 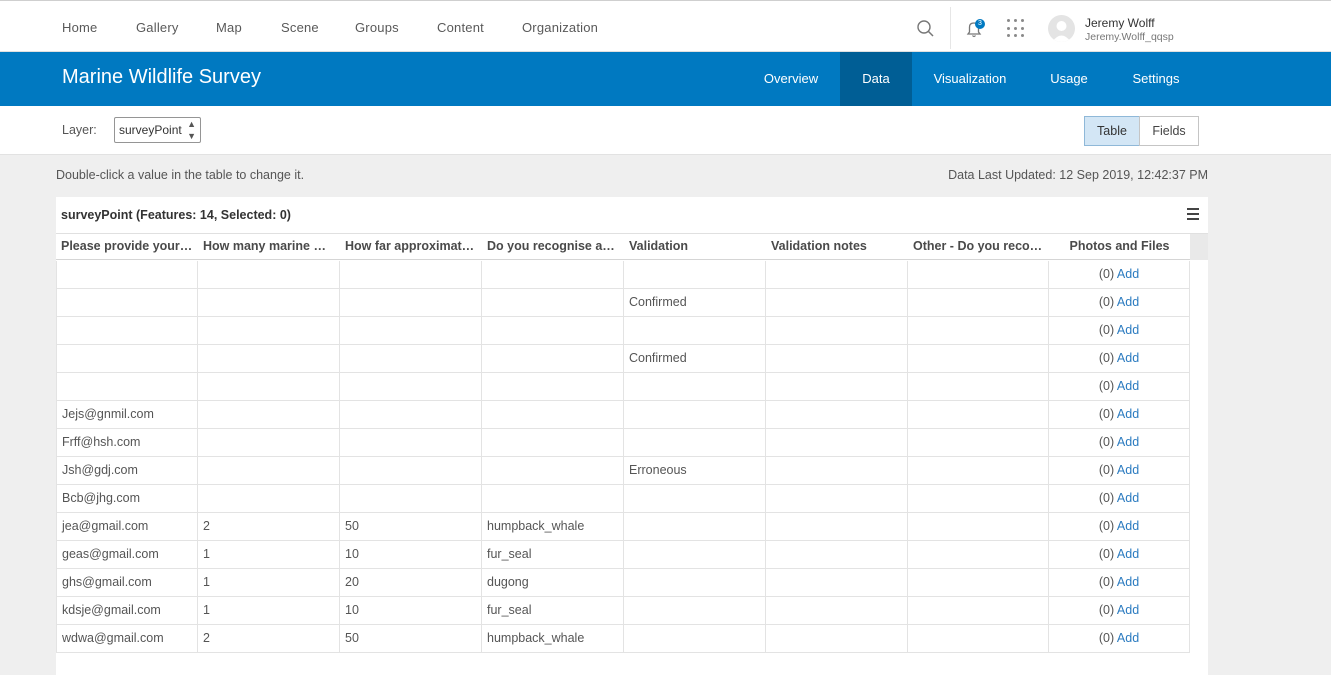 I want to click on nav-link-content: Content, so click(x=460, y=27).